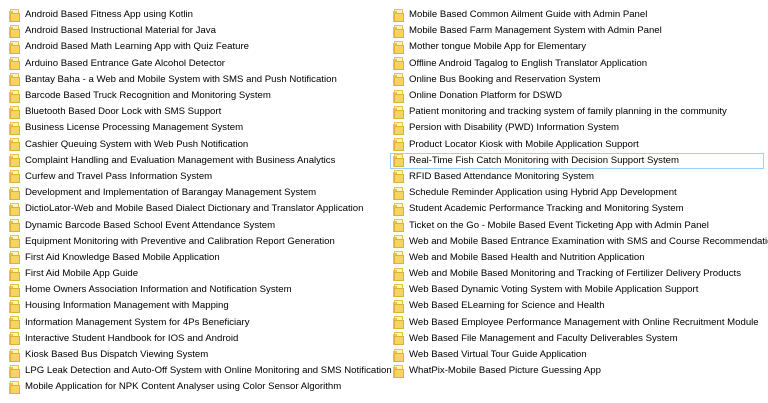 This screenshot has width=768, height=403. I want to click on folder-item-web-based-virtual-tour-guide-application: Web Based Virtual Tour Guide Application, so click(577, 355).